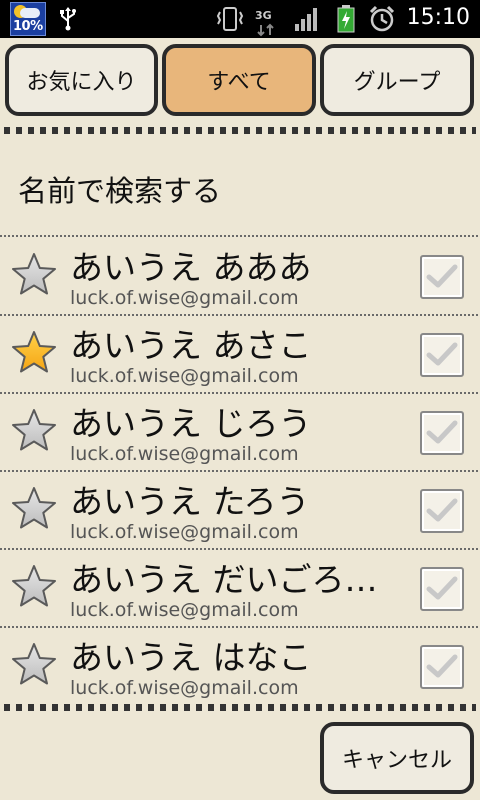 The height and width of the screenshot is (800, 480). I want to click on contact-row: あいうえ だいごろう… luck.of.wise@gmail.com, so click(240, 588).